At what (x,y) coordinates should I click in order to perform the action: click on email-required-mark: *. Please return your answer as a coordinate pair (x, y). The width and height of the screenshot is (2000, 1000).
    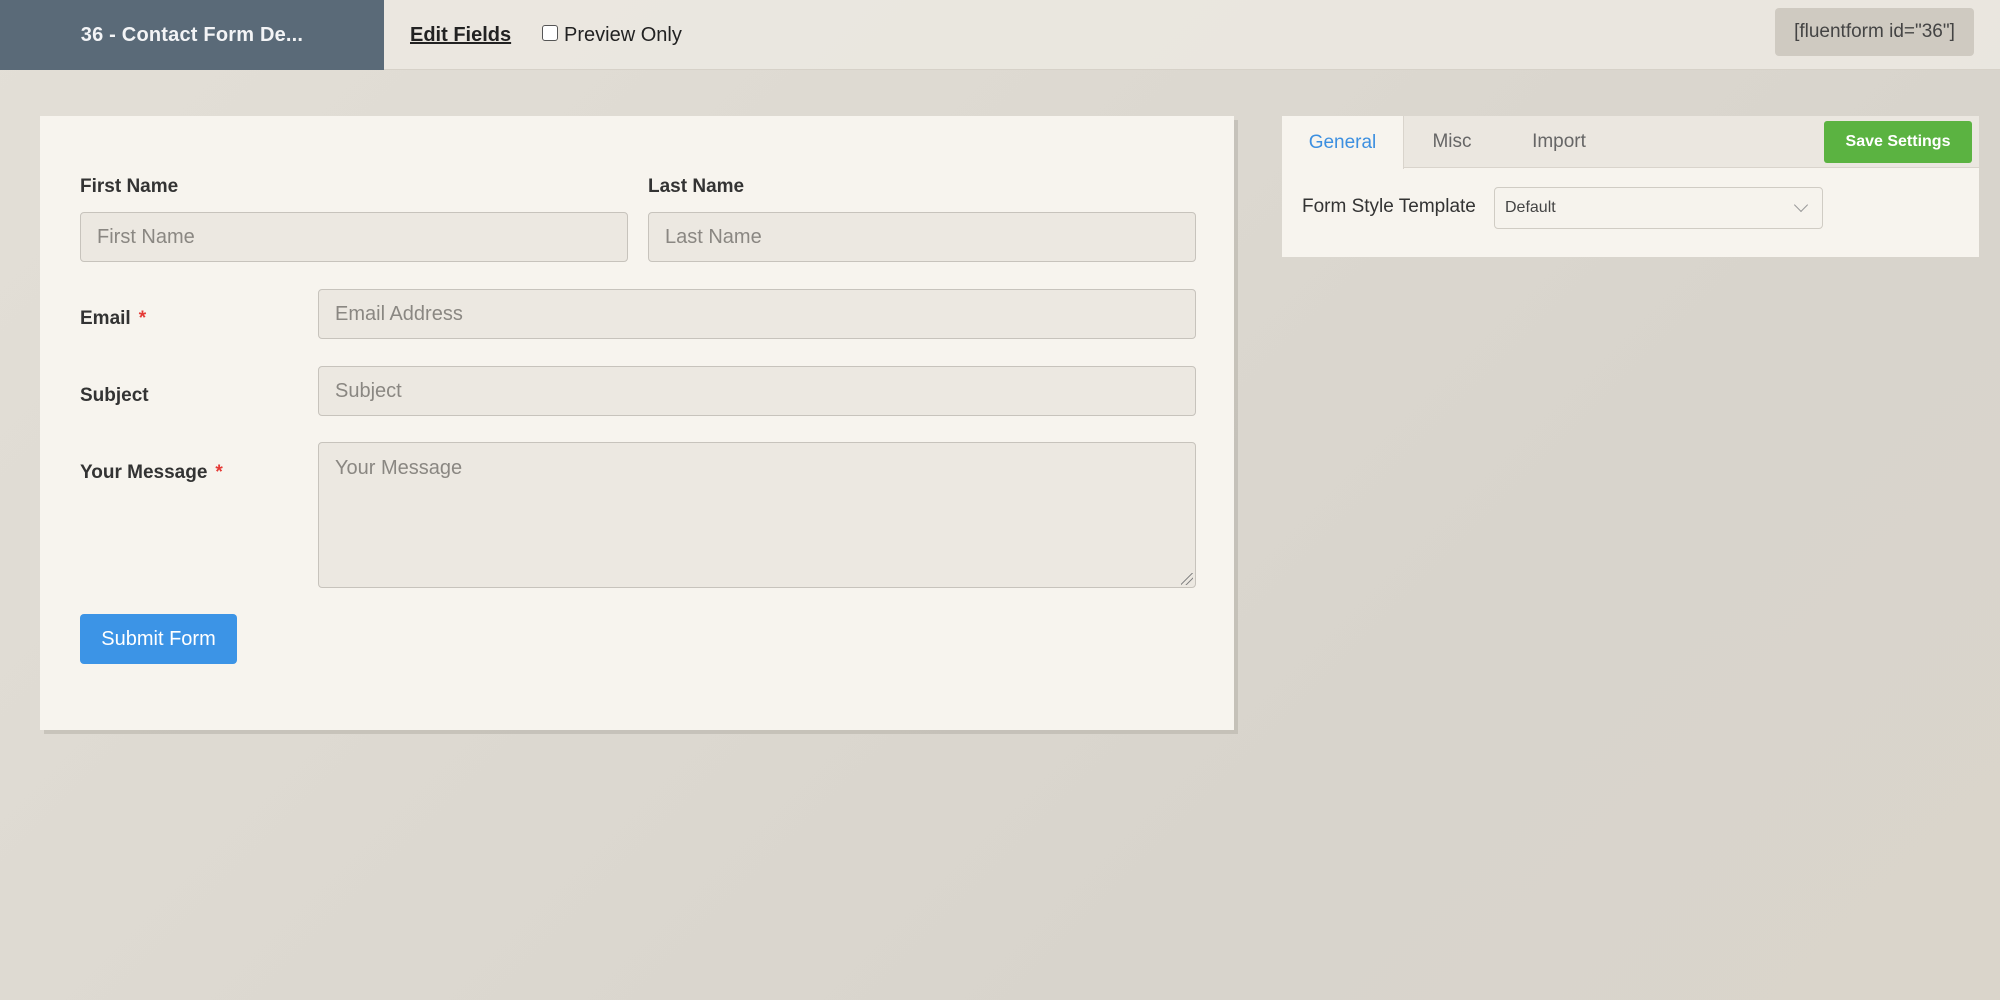
    Looking at the image, I should click on (142, 318).